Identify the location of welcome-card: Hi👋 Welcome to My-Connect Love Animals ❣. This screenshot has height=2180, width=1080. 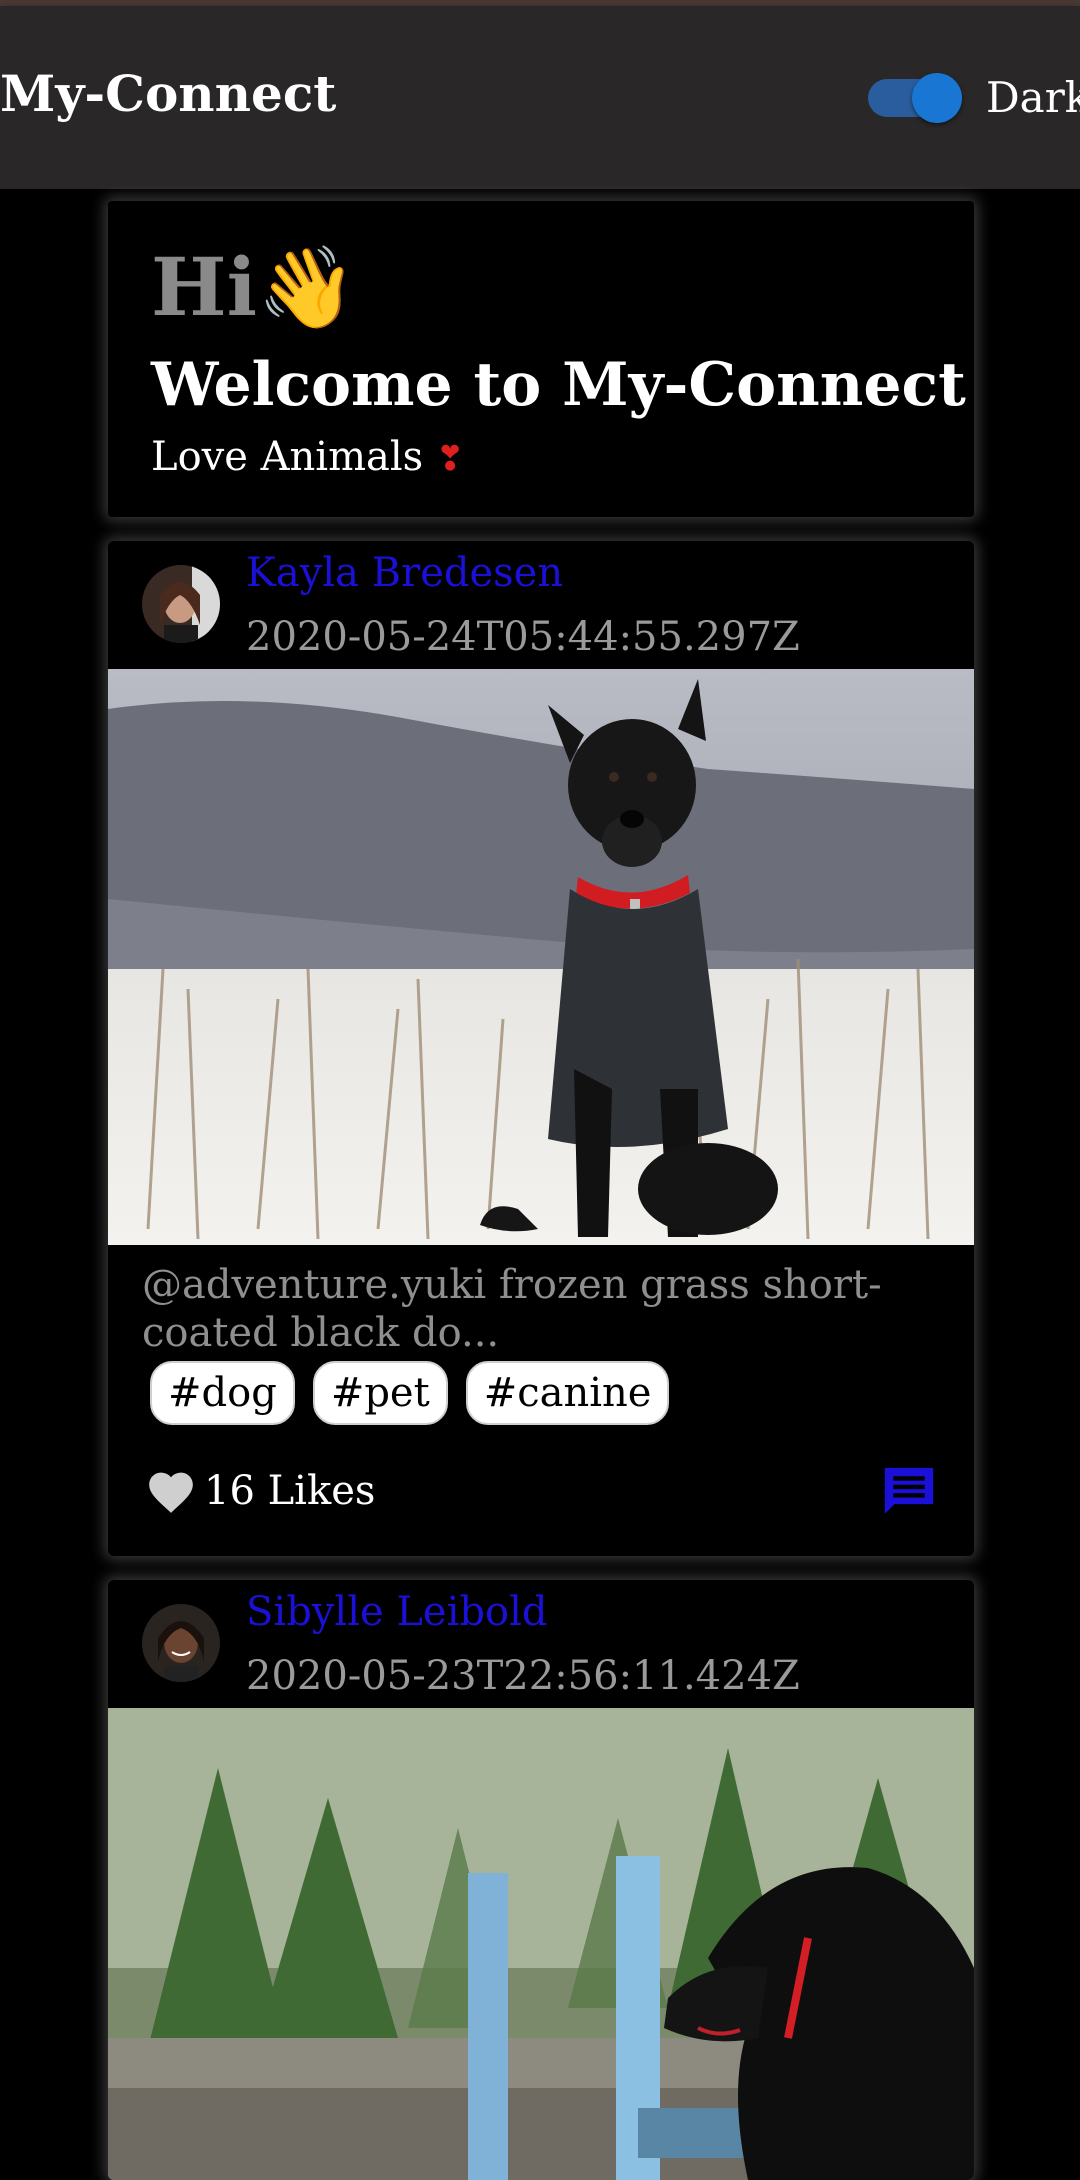
(541, 359).